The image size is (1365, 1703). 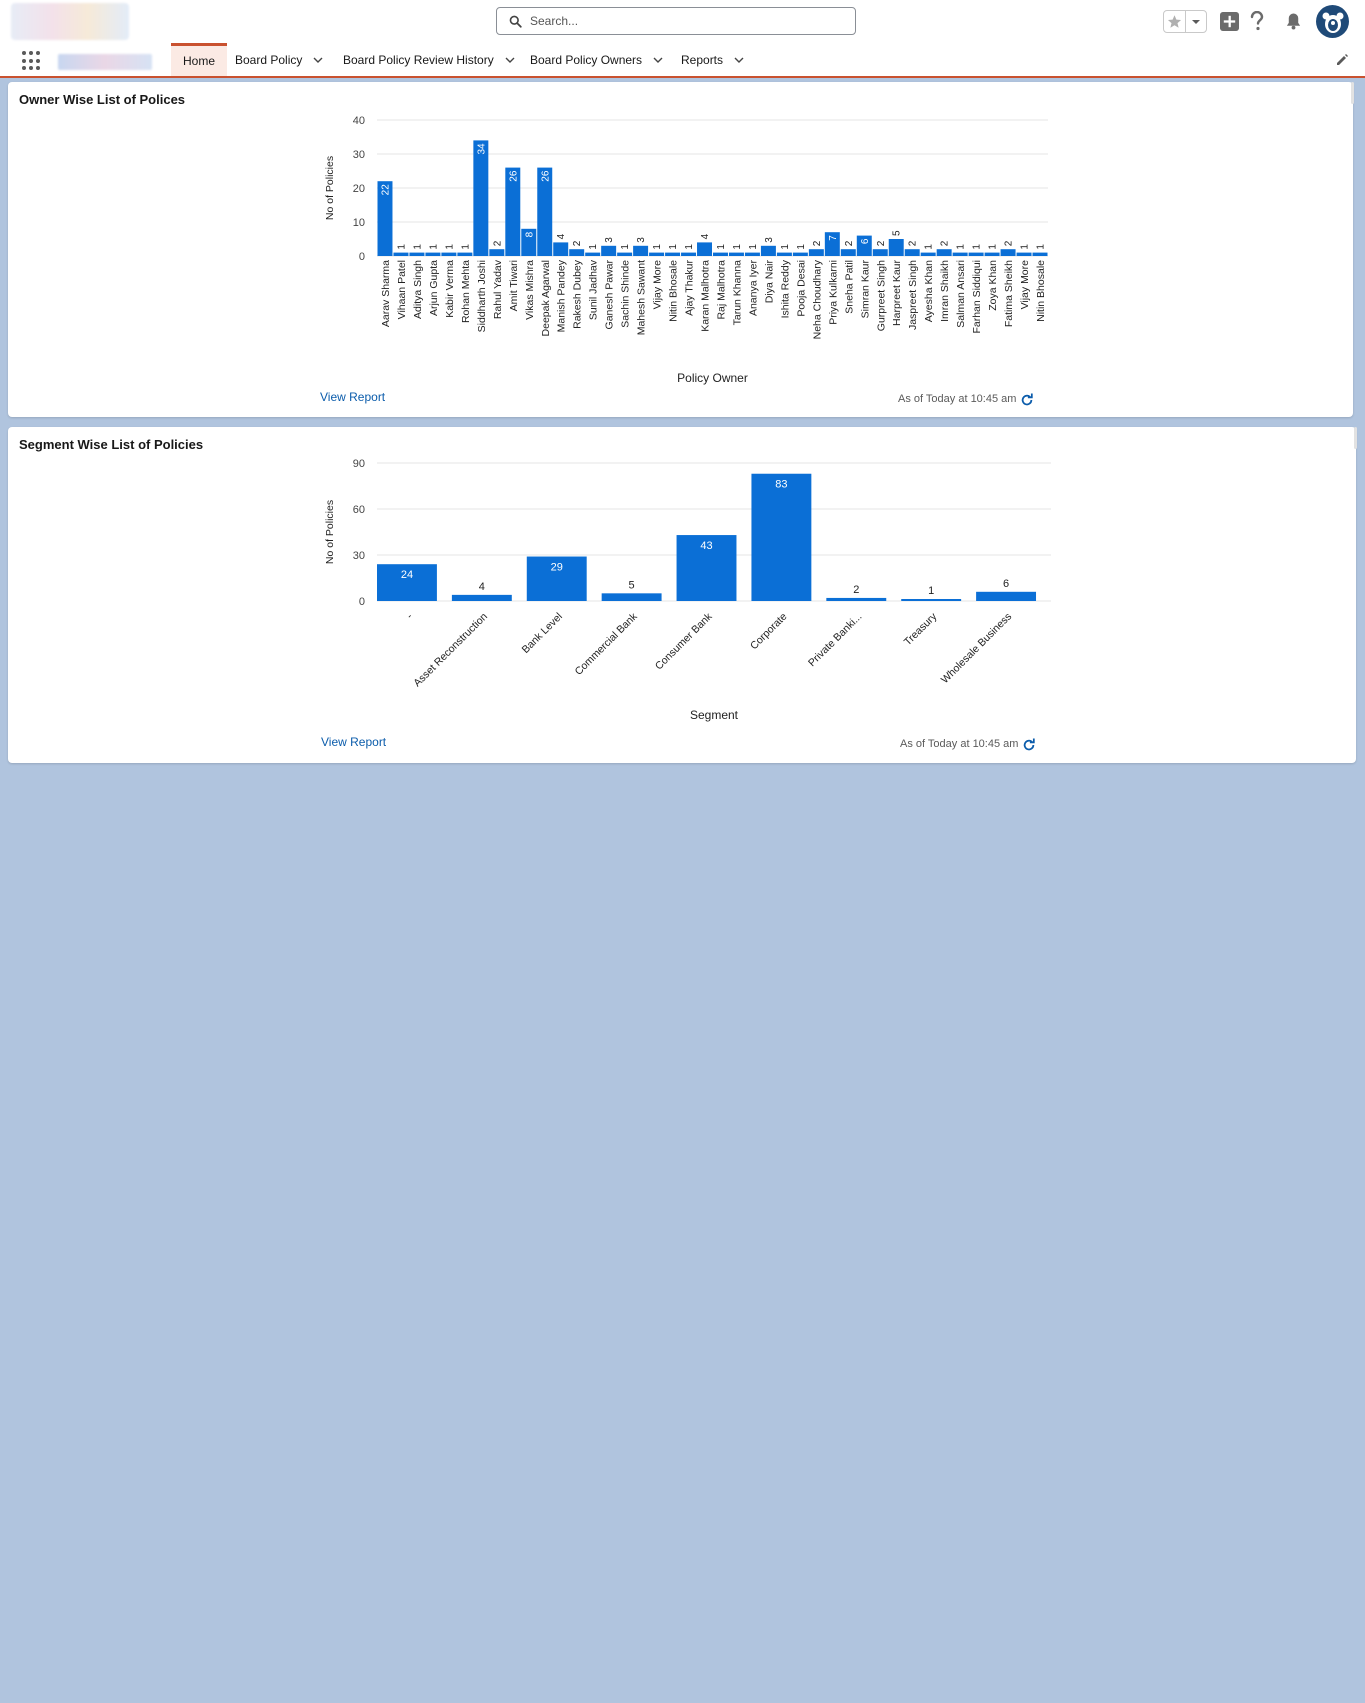 I want to click on y-tick-label: 20, so click(x=359, y=189).